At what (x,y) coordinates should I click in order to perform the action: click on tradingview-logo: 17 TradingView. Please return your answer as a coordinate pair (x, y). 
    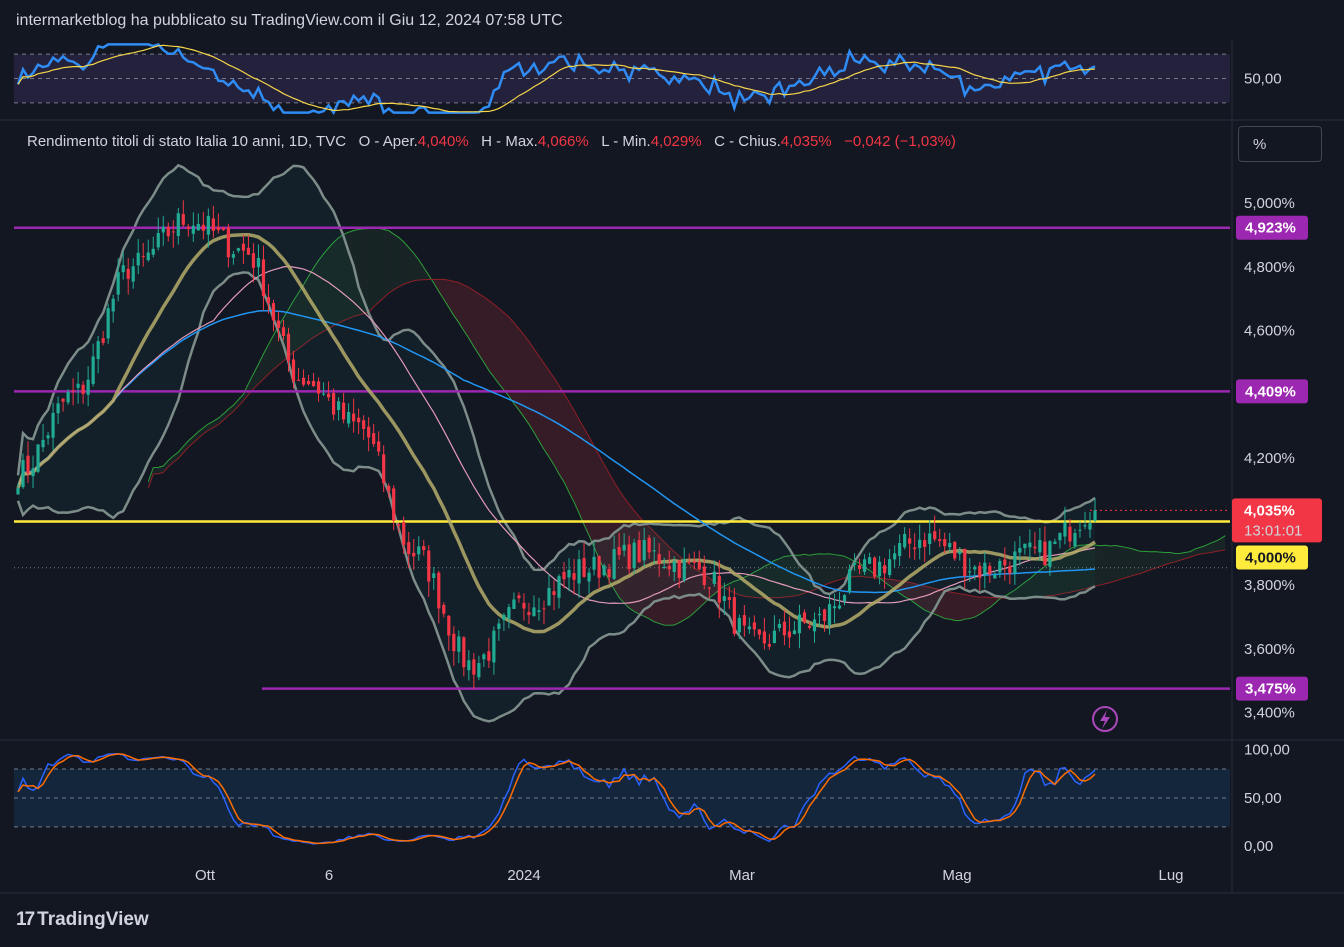
    Looking at the image, I should click on (82, 920).